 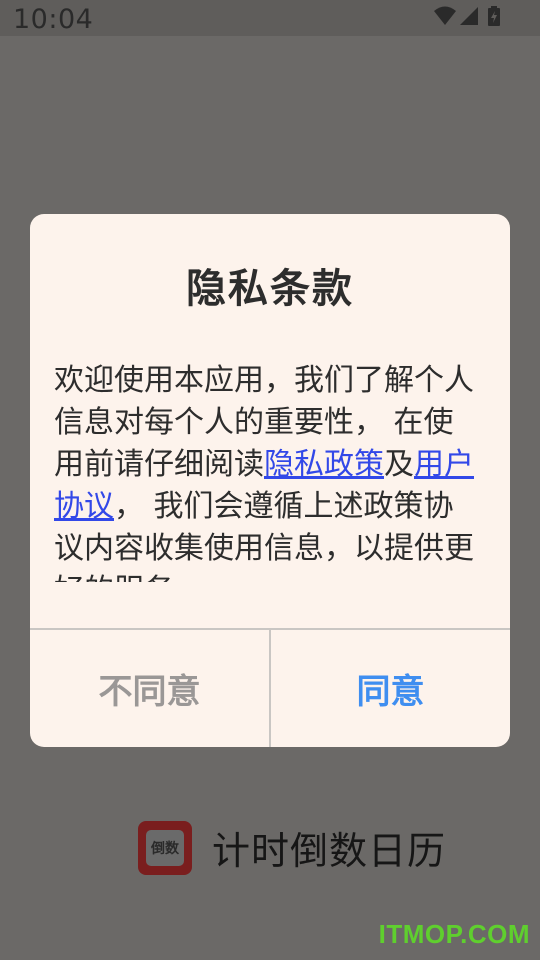 I want to click on app-brand: 倒数 计时倒数日历, so click(x=292, y=847).